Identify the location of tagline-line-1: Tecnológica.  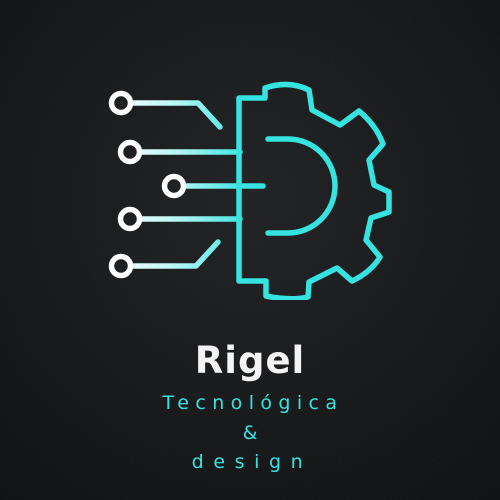
(253, 403).